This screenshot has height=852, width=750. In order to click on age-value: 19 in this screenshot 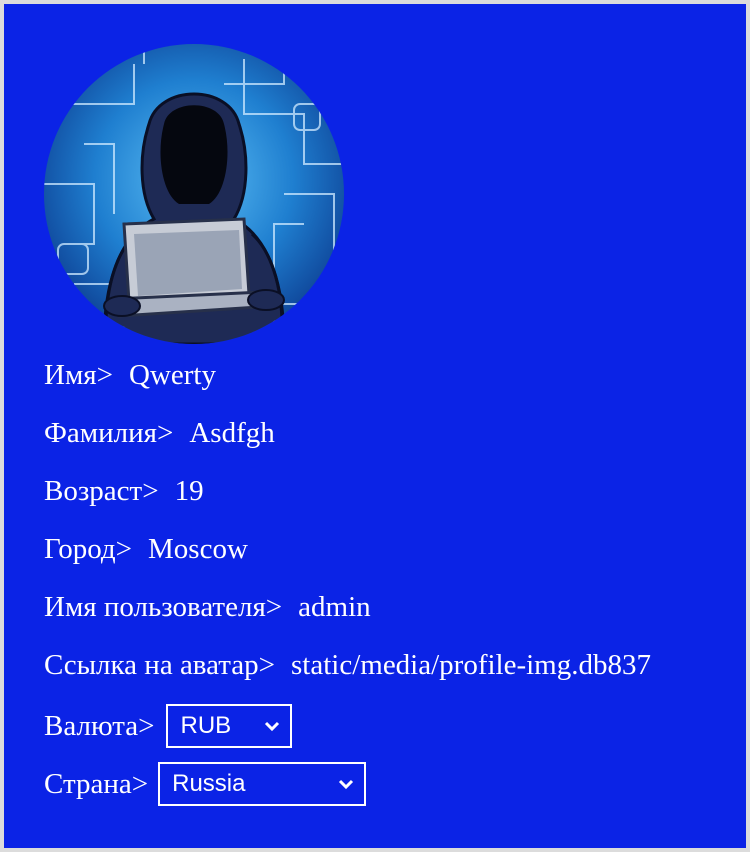, I will do `click(189, 491)`.